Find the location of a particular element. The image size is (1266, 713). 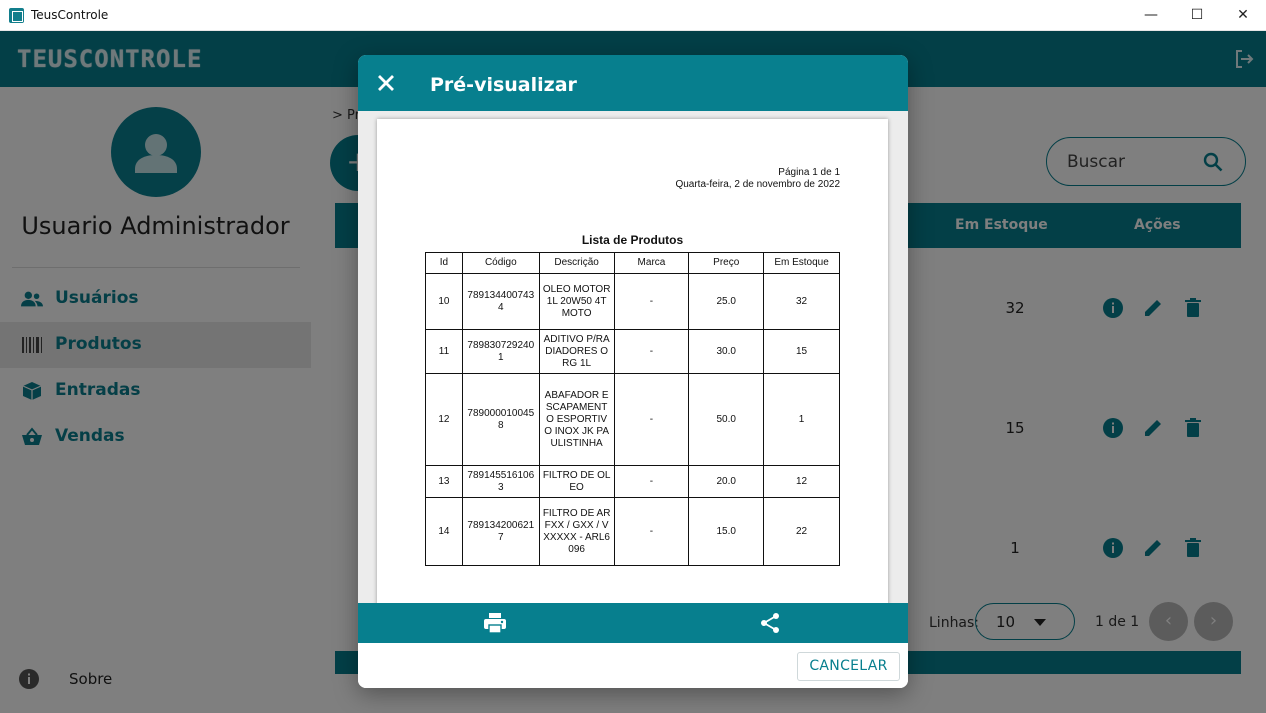

cancel-button: CANCELAR is located at coordinates (848, 666).